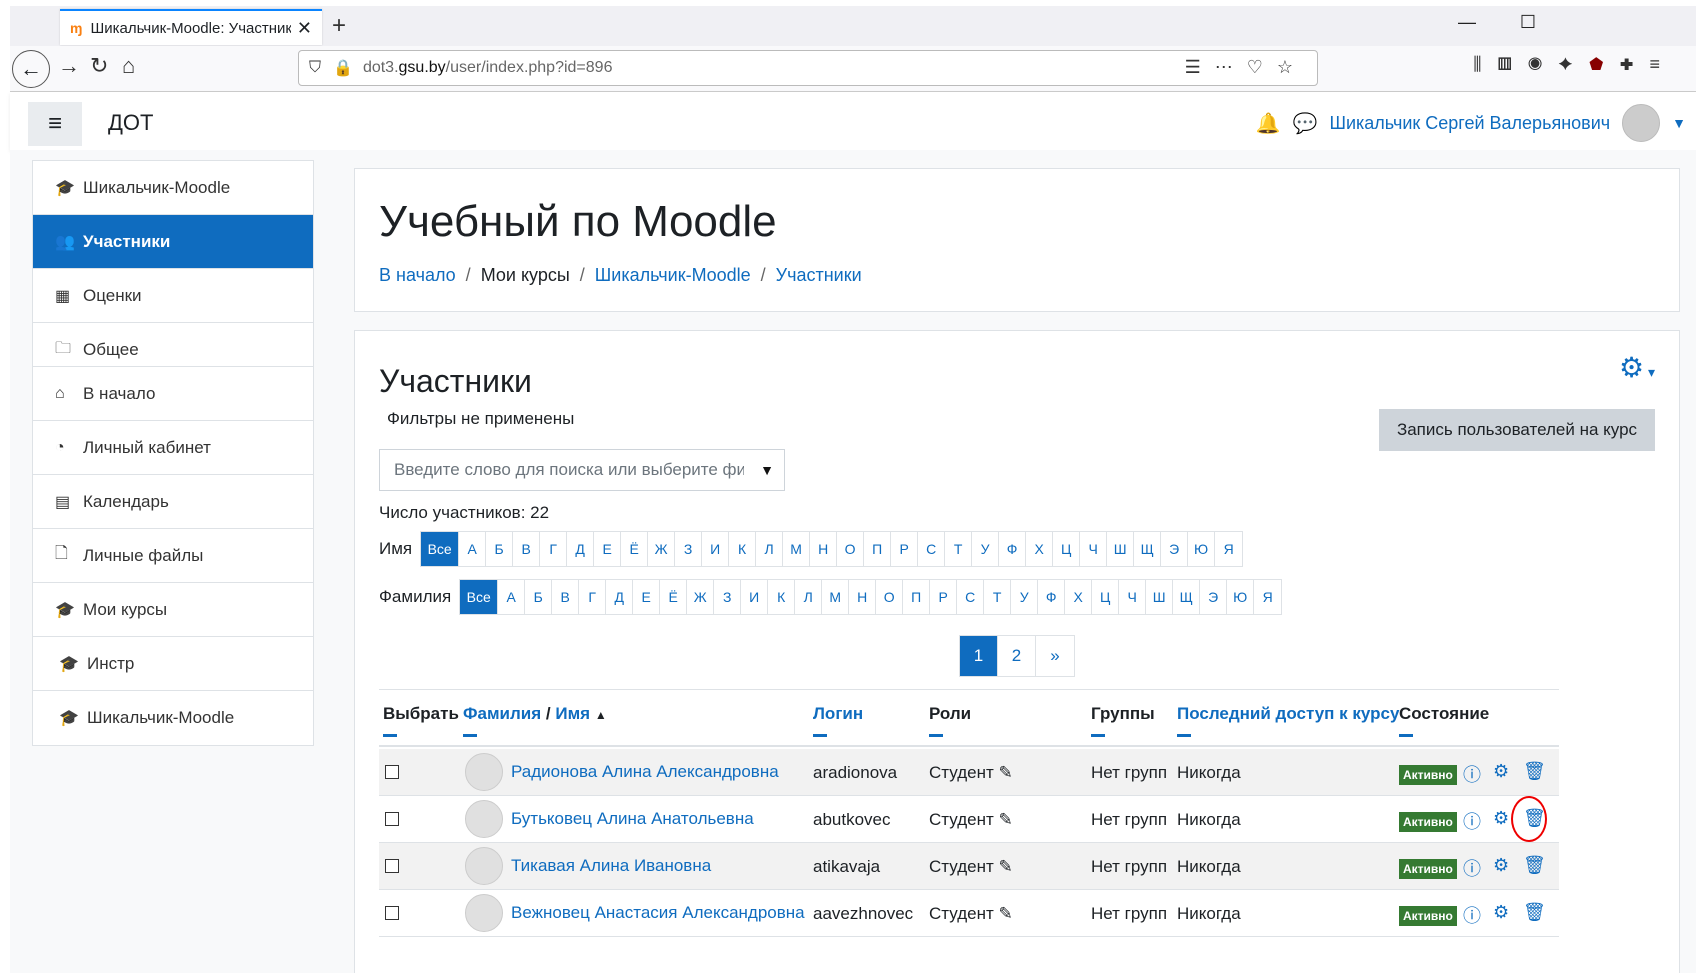 This screenshot has width=1696, height=973. I want to click on initial-letter: О, so click(890, 597).